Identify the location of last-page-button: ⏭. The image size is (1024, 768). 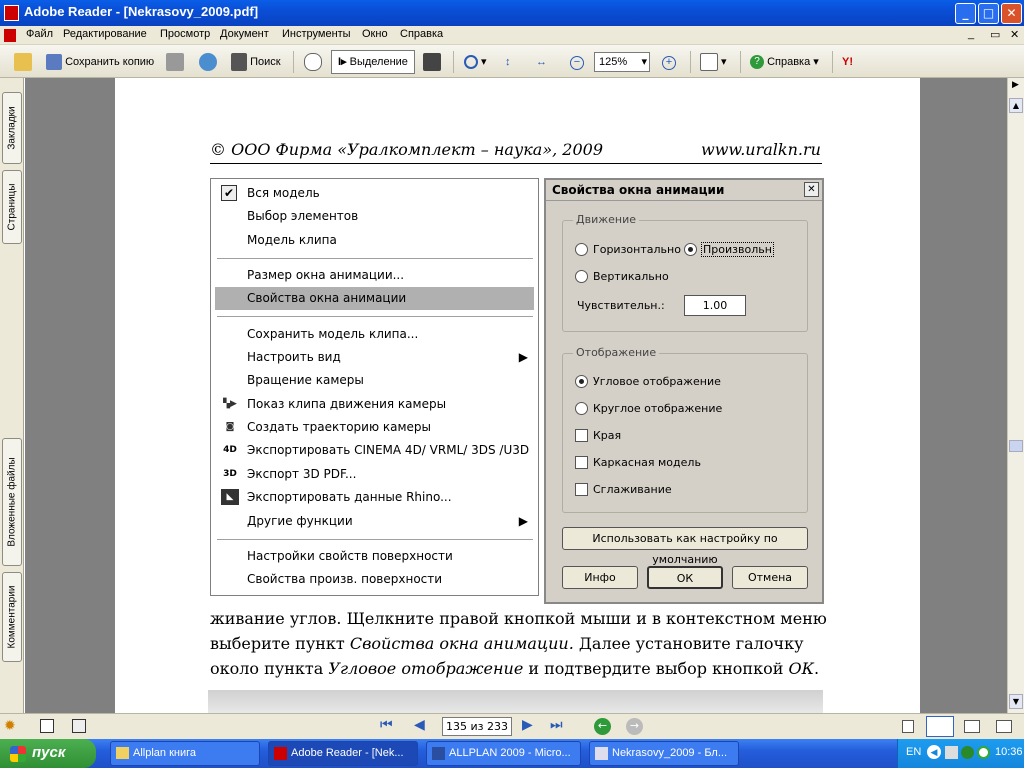
(556, 725).